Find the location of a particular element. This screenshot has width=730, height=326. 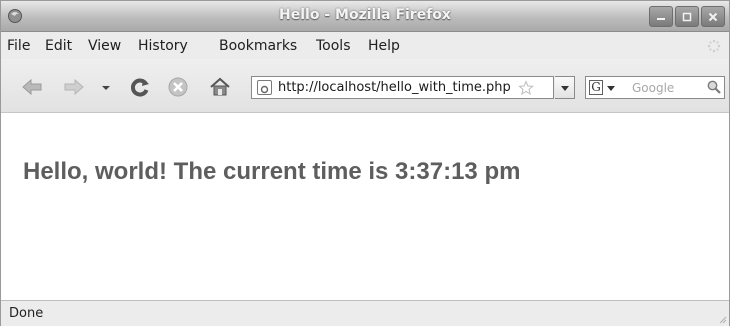

stop-icon is located at coordinates (178, 87).